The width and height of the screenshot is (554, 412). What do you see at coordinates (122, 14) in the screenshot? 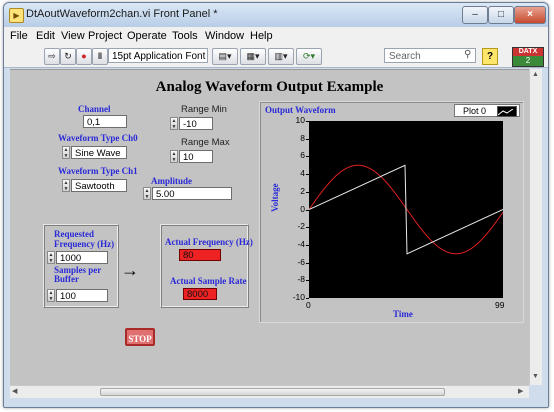
I see `window-title: DtAoutWaveform2chan.vi Front Panel *` at bounding box center [122, 14].